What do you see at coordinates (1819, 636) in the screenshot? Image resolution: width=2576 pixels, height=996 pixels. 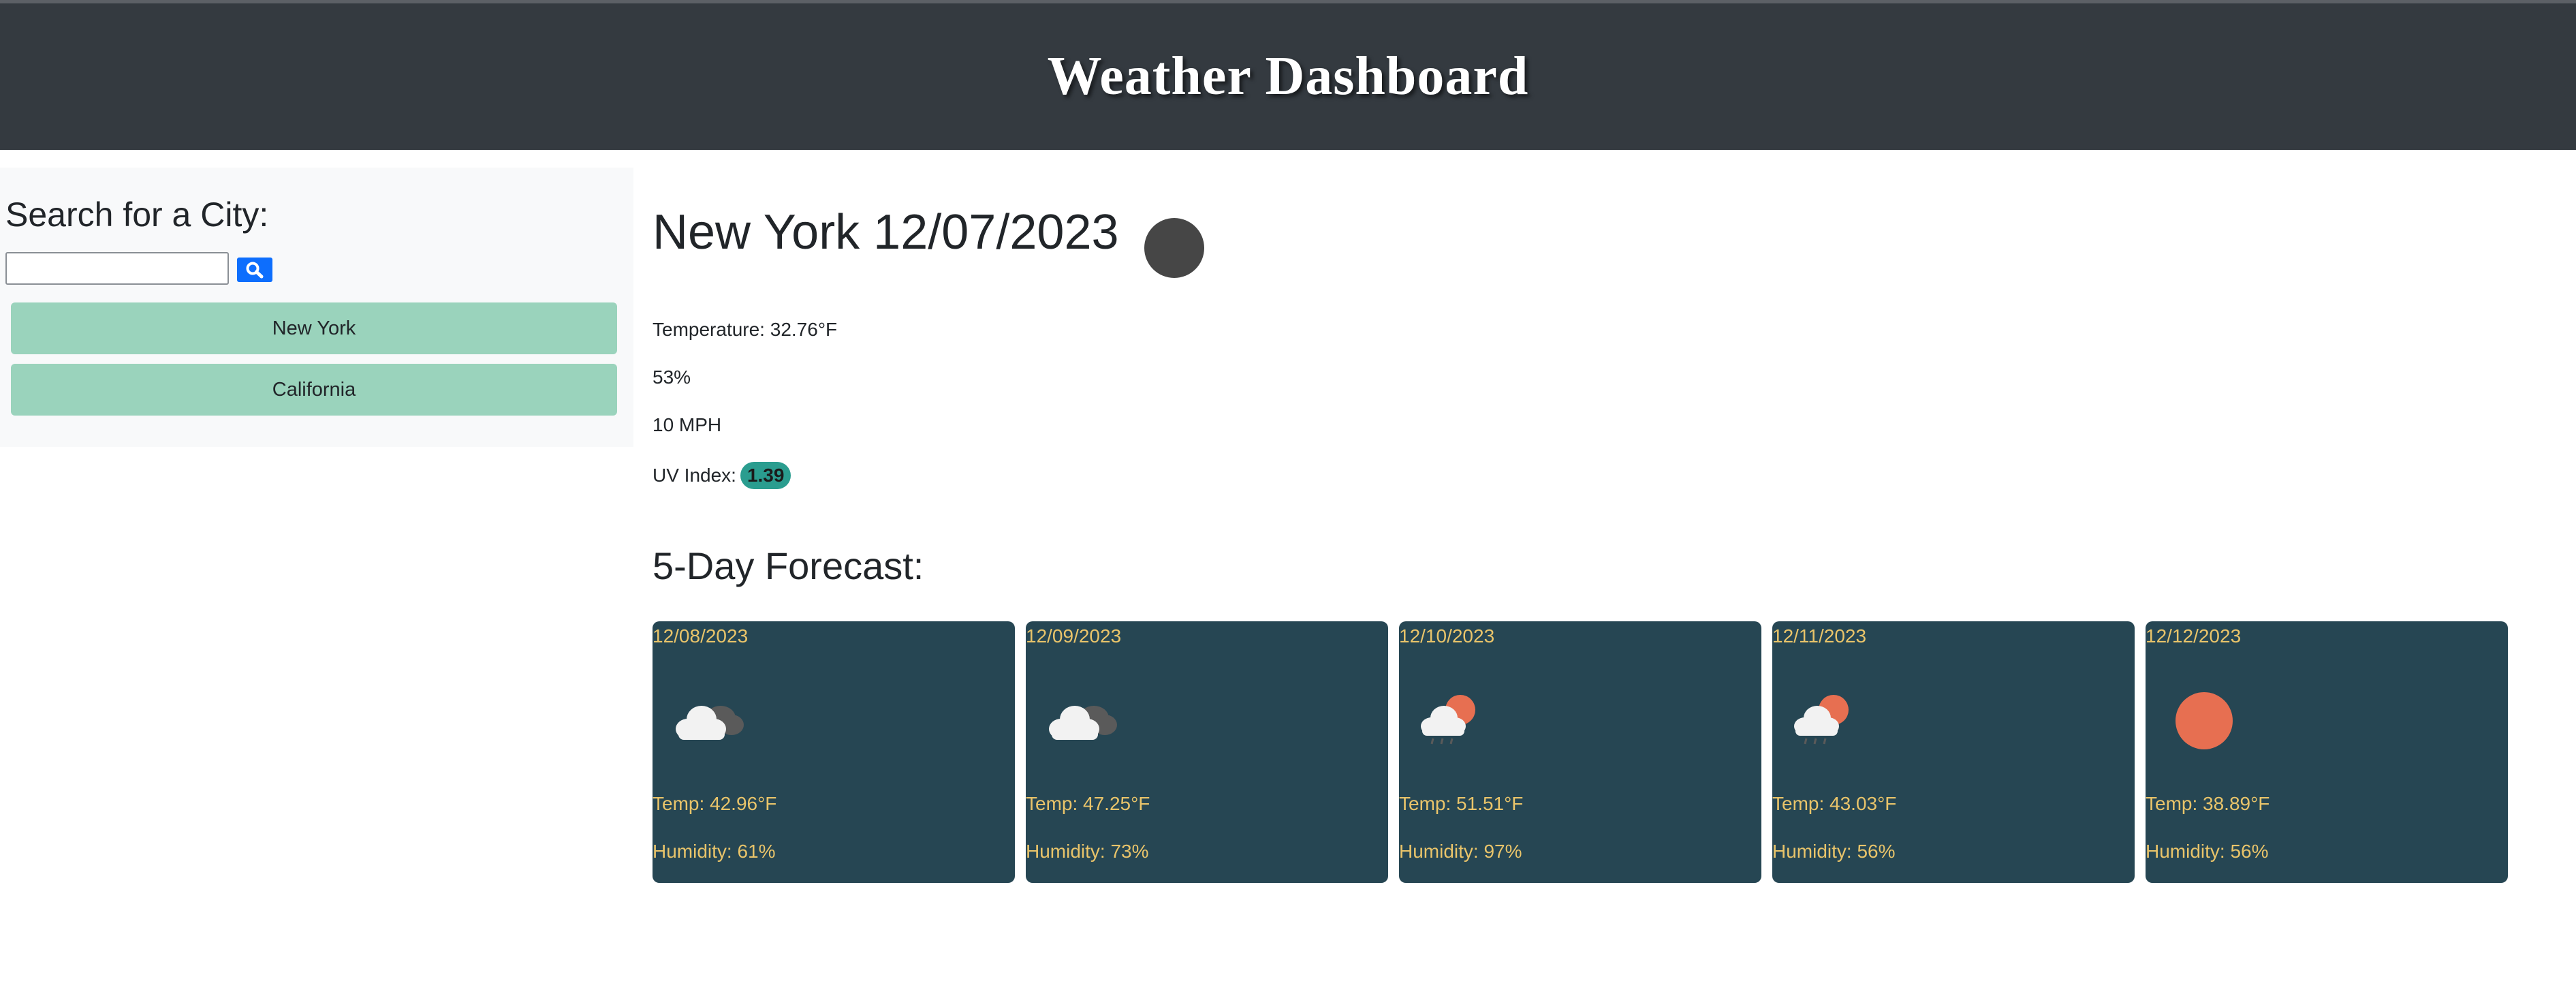 I see `forecast-date: 12/11/2023` at bounding box center [1819, 636].